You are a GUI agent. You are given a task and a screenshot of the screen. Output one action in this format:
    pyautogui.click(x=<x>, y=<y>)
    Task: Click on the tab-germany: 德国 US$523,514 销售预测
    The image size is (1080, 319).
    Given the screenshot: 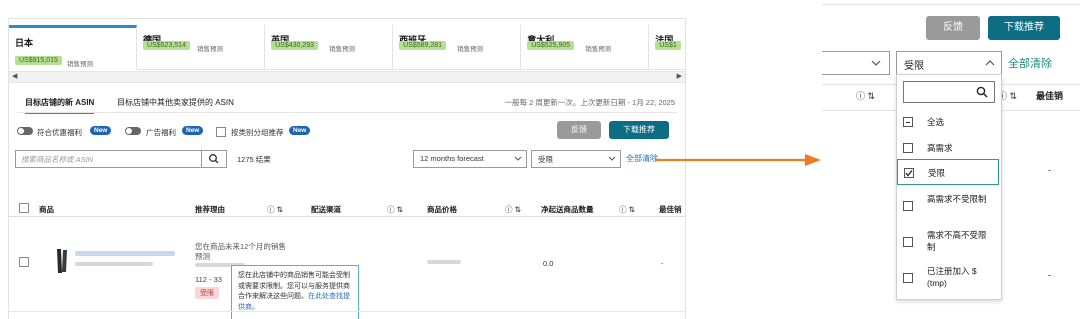 What is the action you would take?
    pyautogui.click(x=201, y=47)
    